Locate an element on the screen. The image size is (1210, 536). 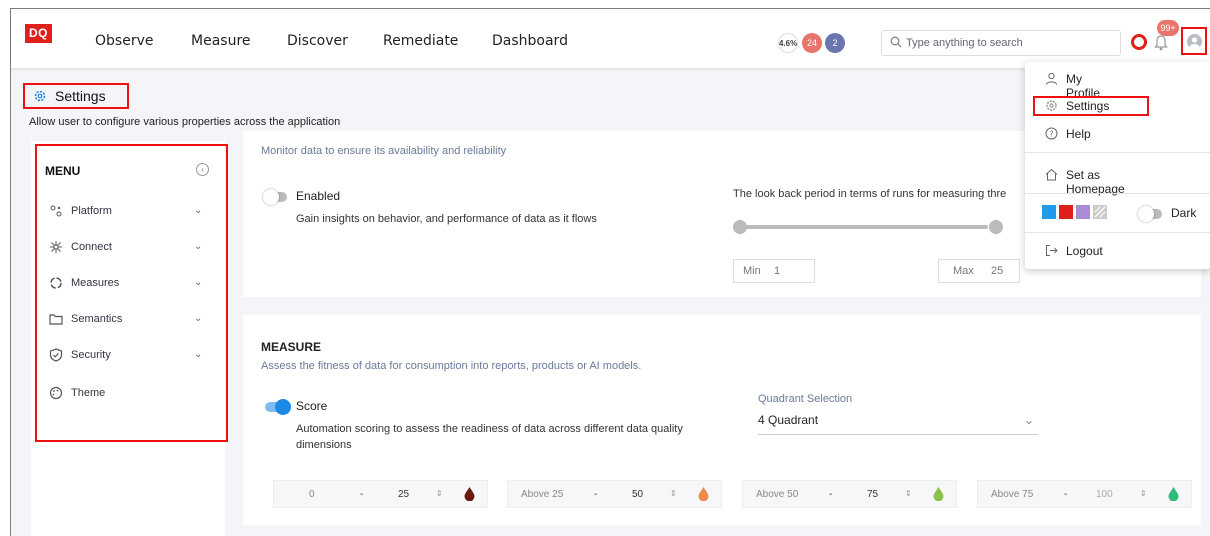
nav-discover: Discover is located at coordinates (317, 41).